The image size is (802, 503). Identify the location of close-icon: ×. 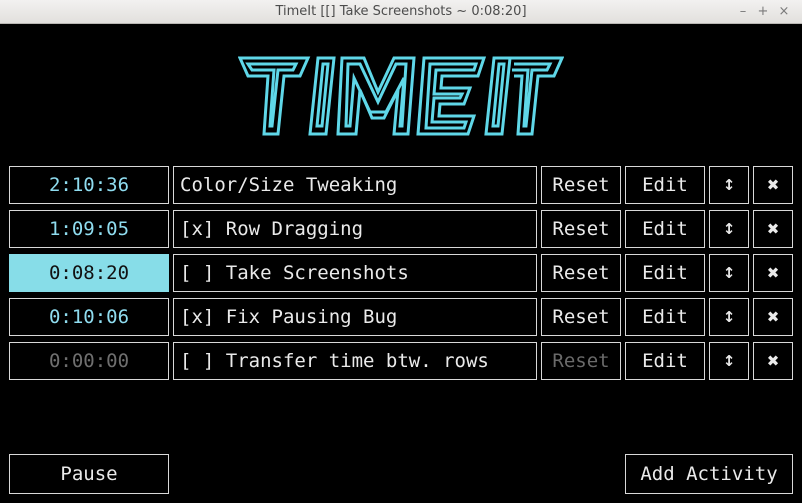
(784, 12).